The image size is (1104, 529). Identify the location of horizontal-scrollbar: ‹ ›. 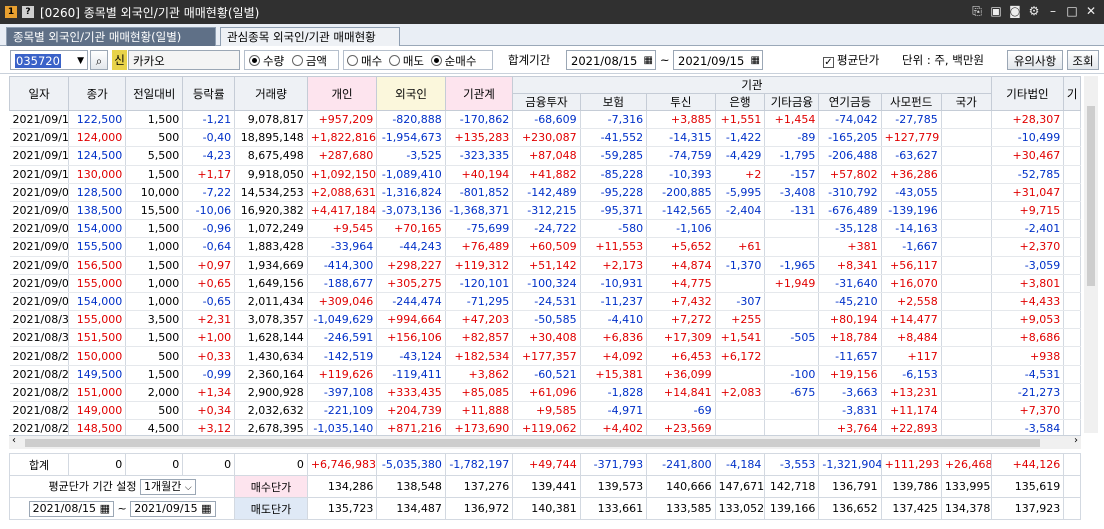
(545, 442).